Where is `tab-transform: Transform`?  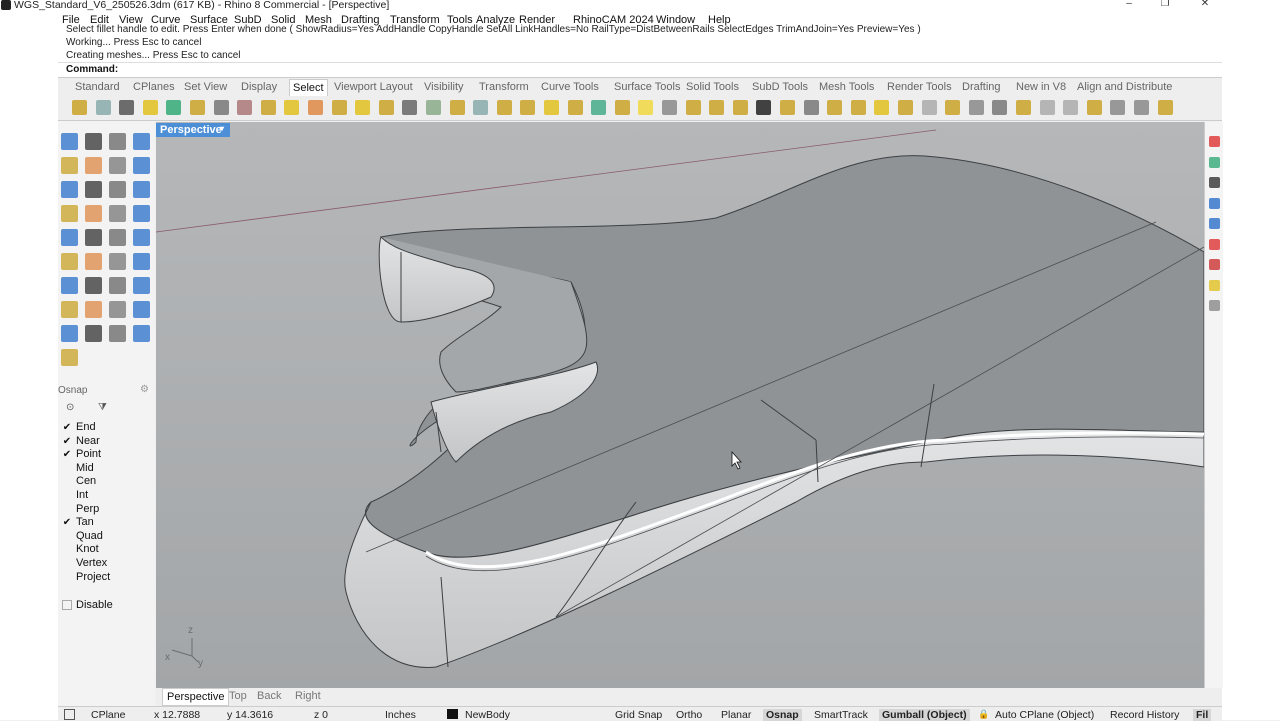
tab-transform: Transform is located at coordinates (504, 87).